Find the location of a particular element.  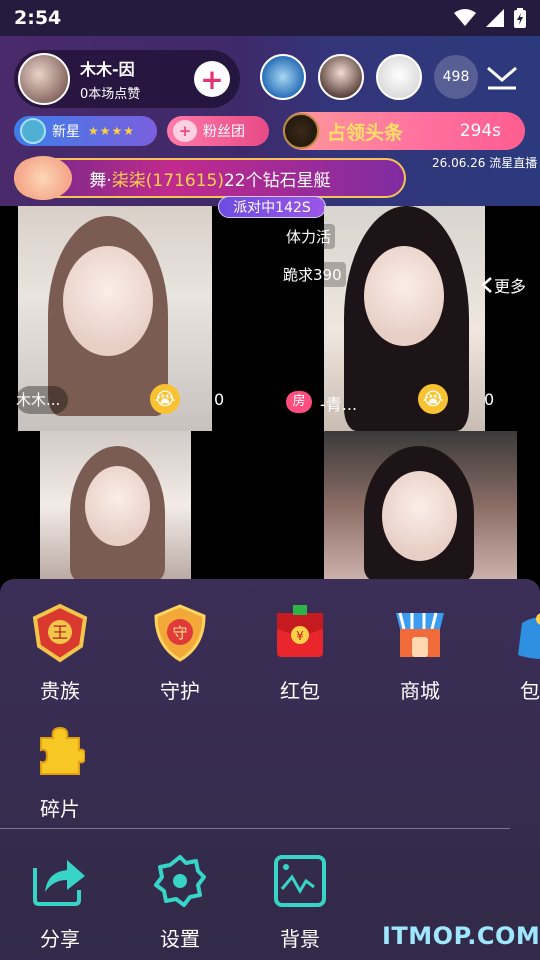

shield-icon is located at coordinates (33, 131).